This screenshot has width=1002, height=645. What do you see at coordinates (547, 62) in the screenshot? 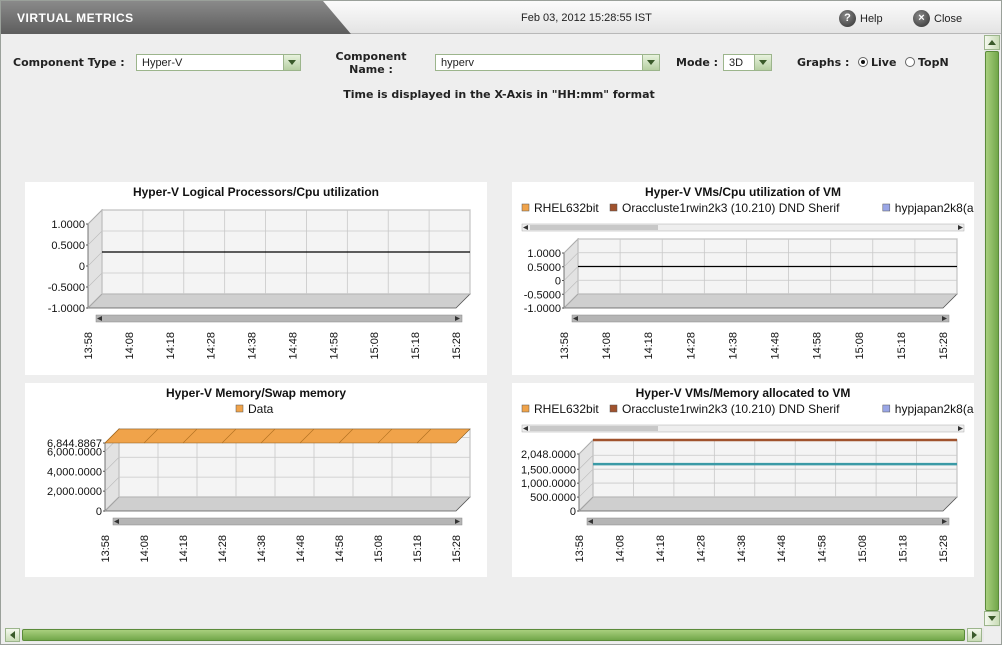
I see `component-name-select: hyperv` at bounding box center [547, 62].